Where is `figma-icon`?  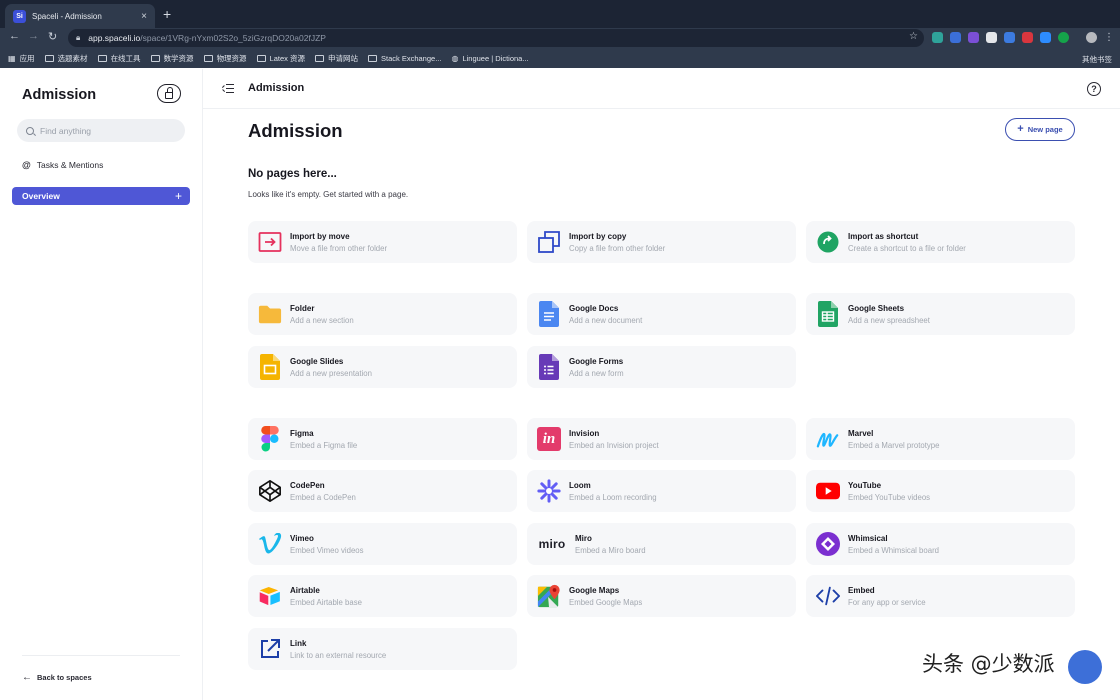
figma-icon is located at coordinates (270, 439).